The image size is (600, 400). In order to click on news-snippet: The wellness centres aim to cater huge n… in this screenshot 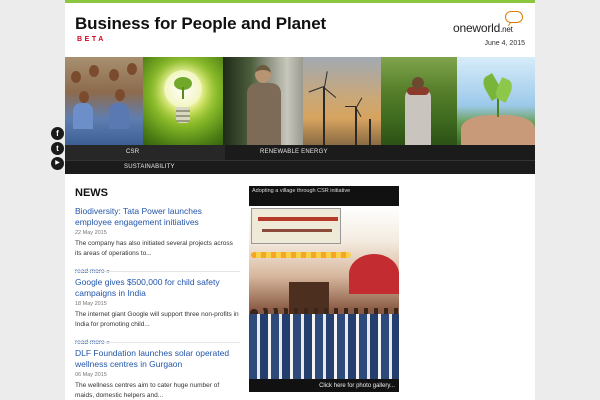, I will do `click(147, 390)`.